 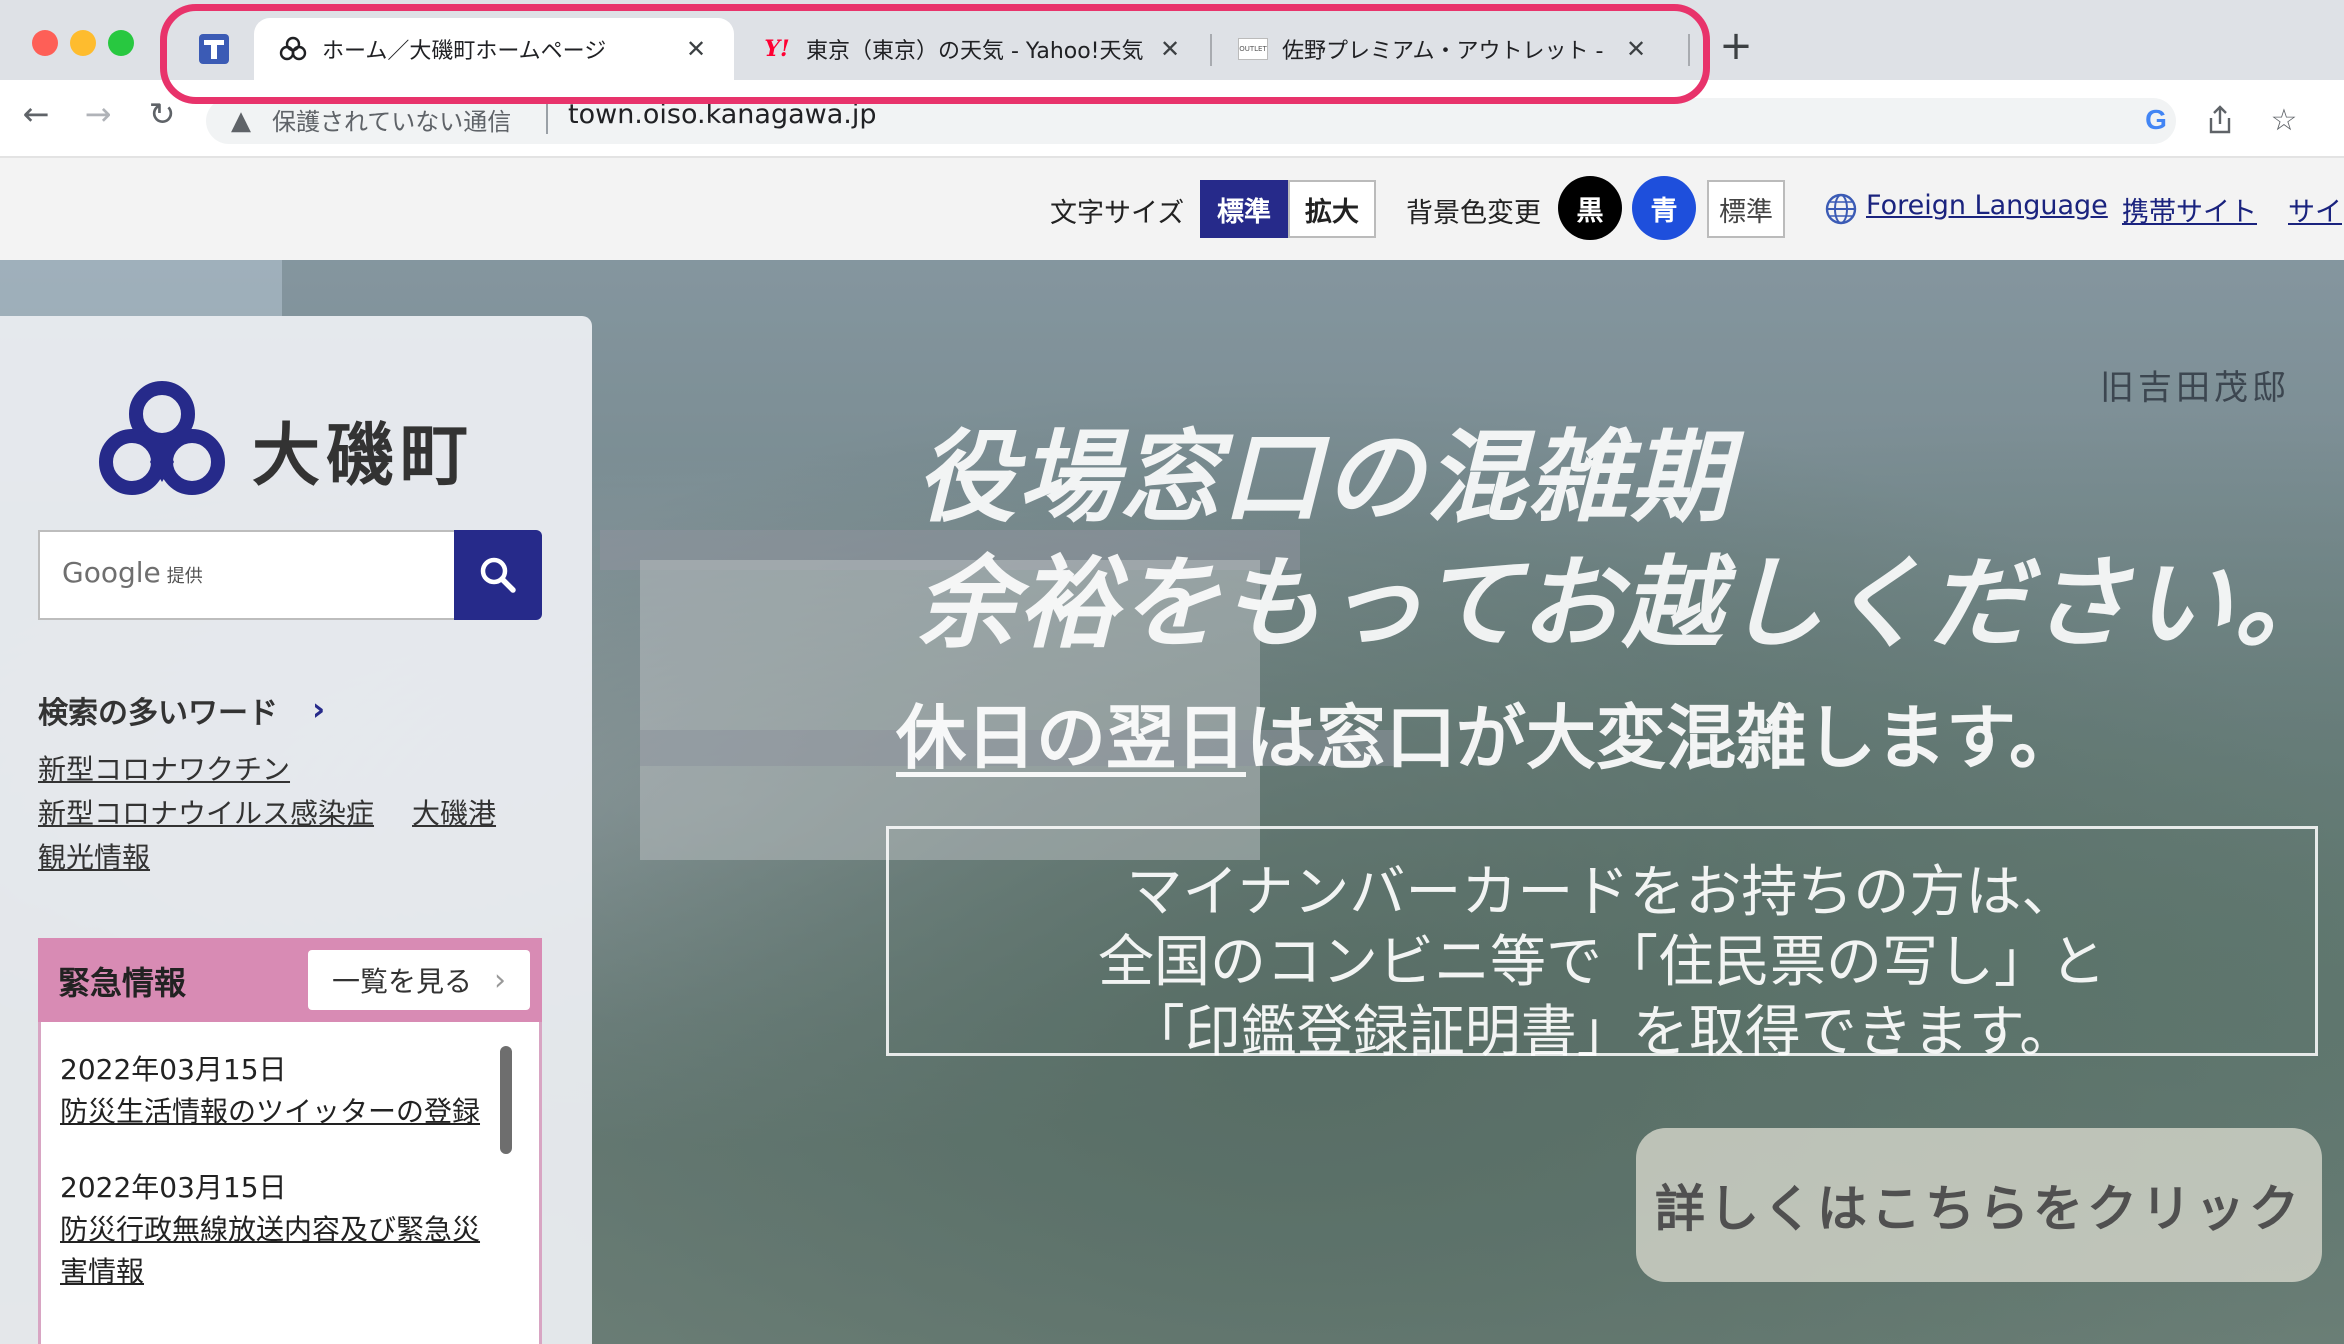 I want to click on pinned-tab, so click(x=214, y=49).